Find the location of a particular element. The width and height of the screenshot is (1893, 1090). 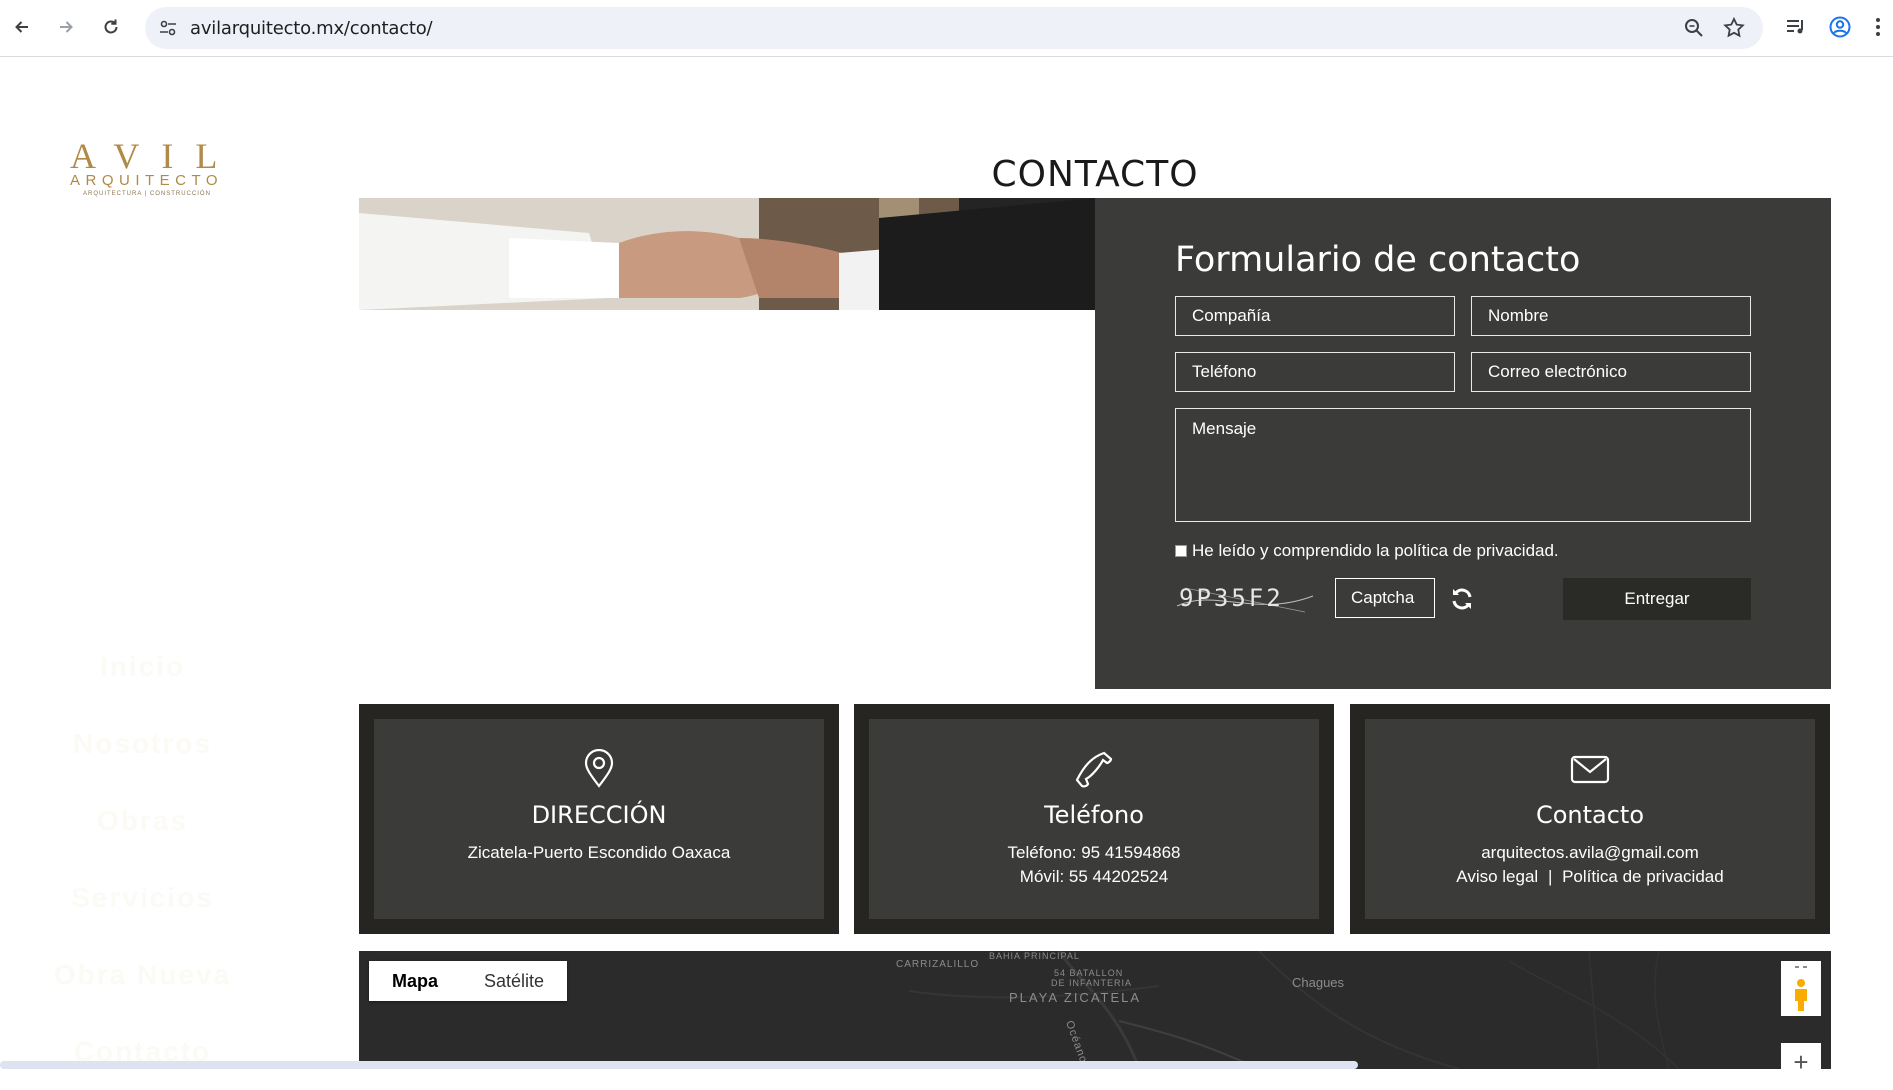

back-icon is located at coordinates (22, 27).